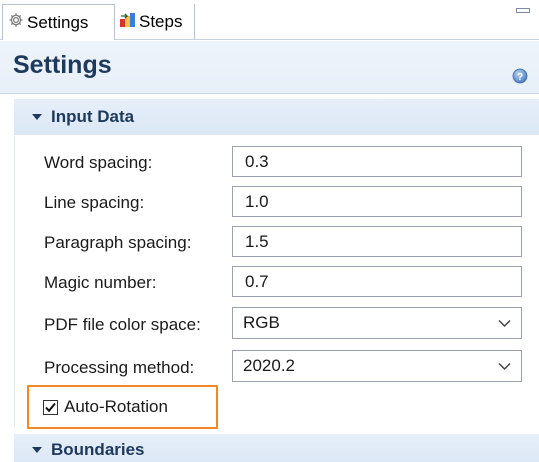  Describe the element at coordinates (17, 22) in the screenshot. I see `gear-icon` at that location.